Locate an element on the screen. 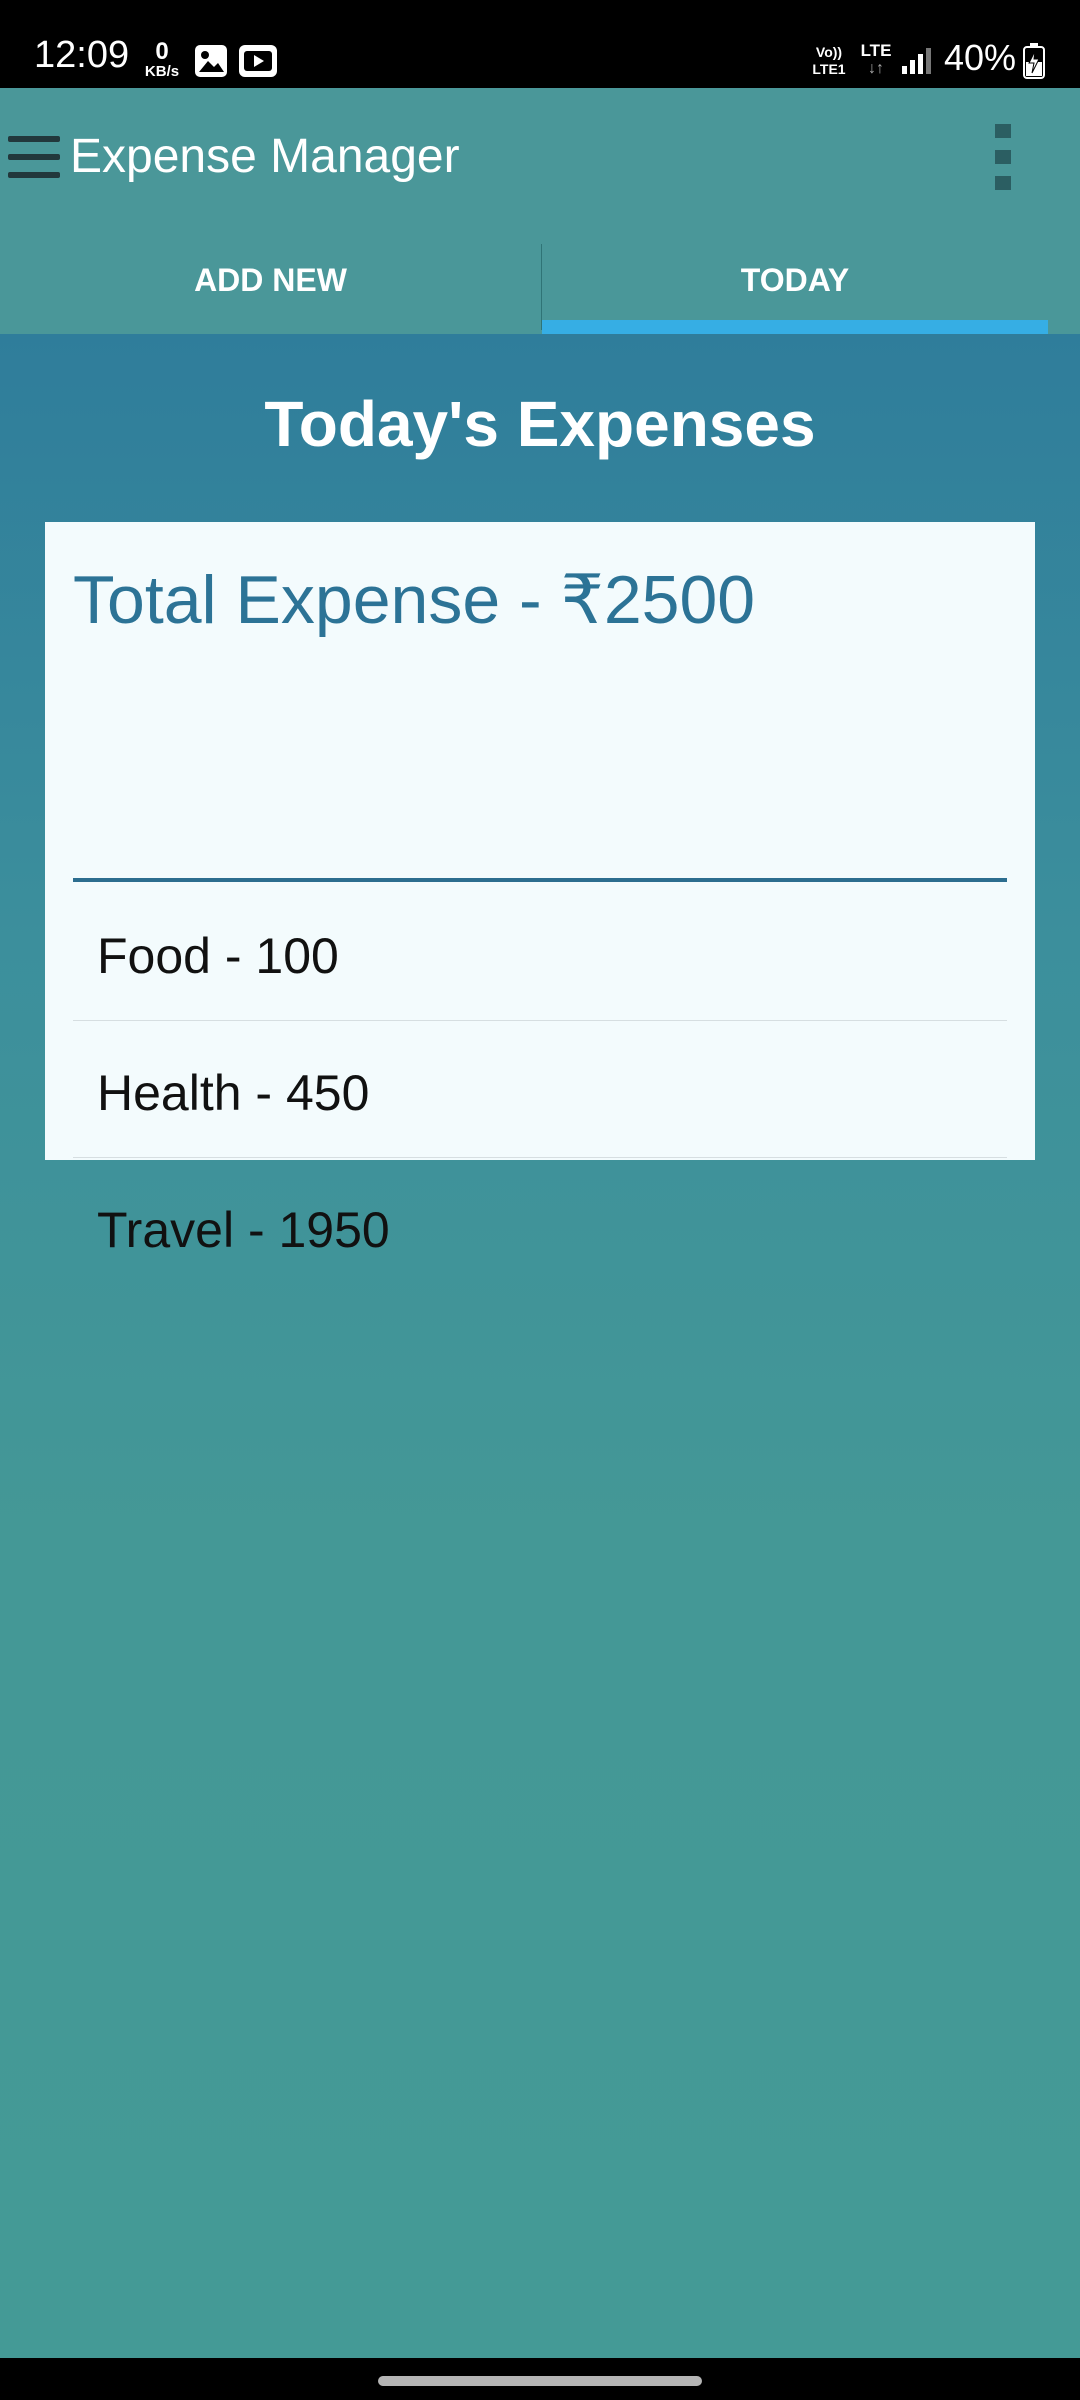 The height and width of the screenshot is (2400, 1080). total-divider is located at coordinates (540, 880).